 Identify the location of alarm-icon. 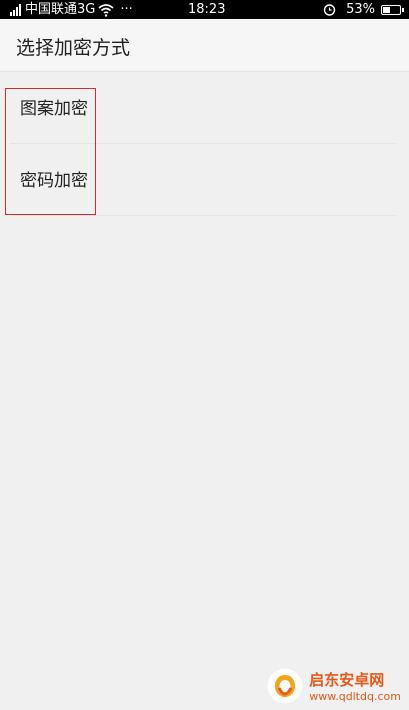
(329, 10).